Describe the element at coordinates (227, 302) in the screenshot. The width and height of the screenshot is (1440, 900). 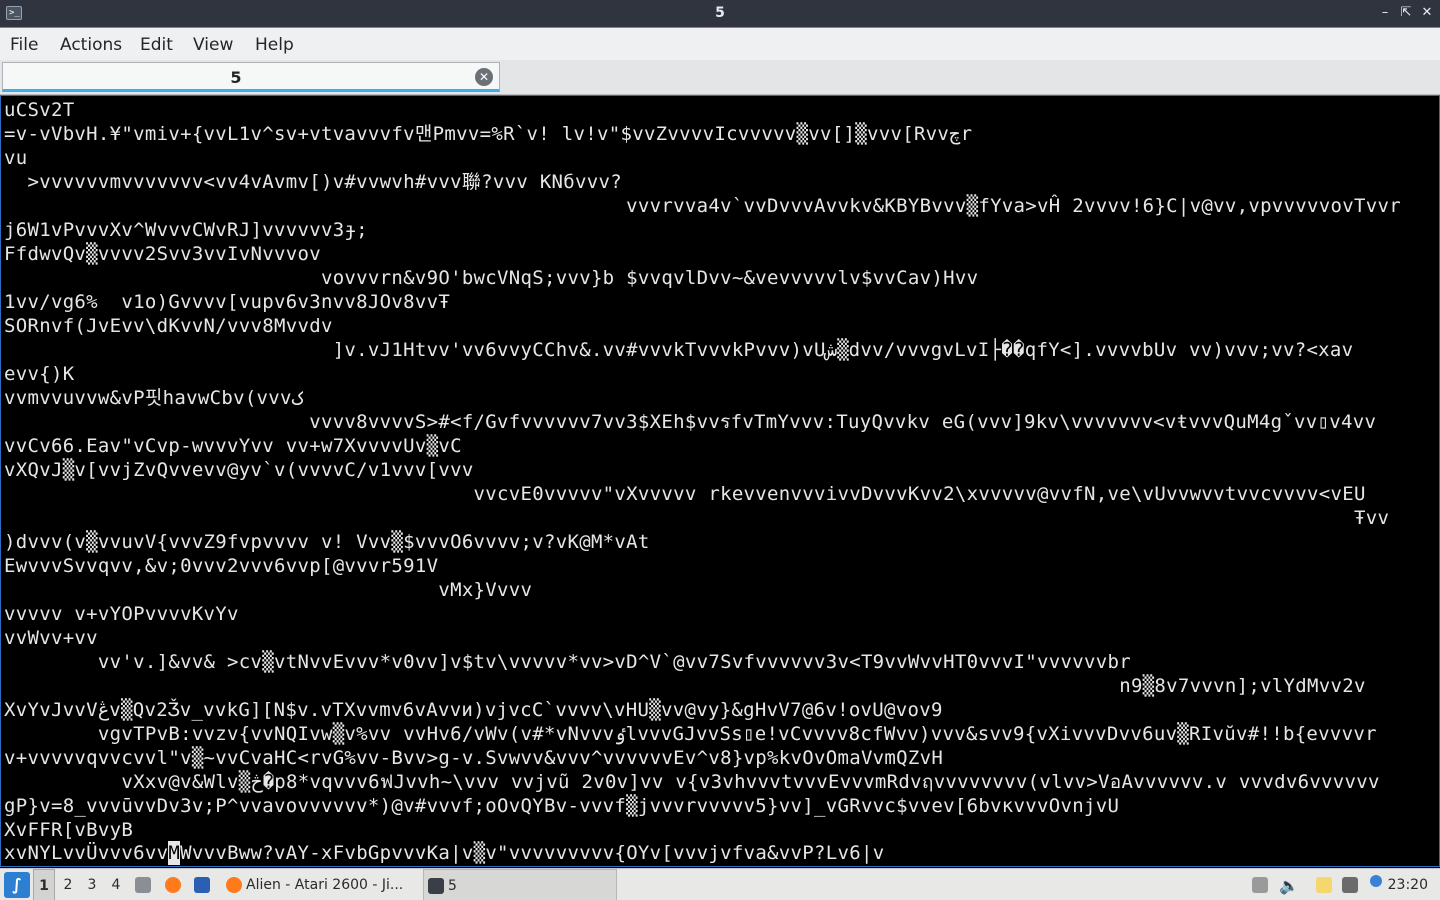
I see `terminal-line: 1vv/vg6% v1o)Gvvvv[vupv6v3nvv8JOv8vvŦ` at that location.